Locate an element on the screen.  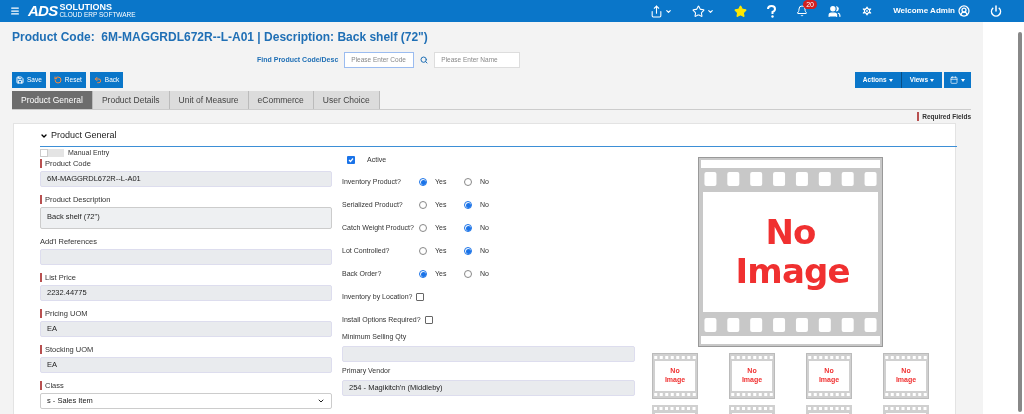
toggle-switch is located at coordinates (52, 153).